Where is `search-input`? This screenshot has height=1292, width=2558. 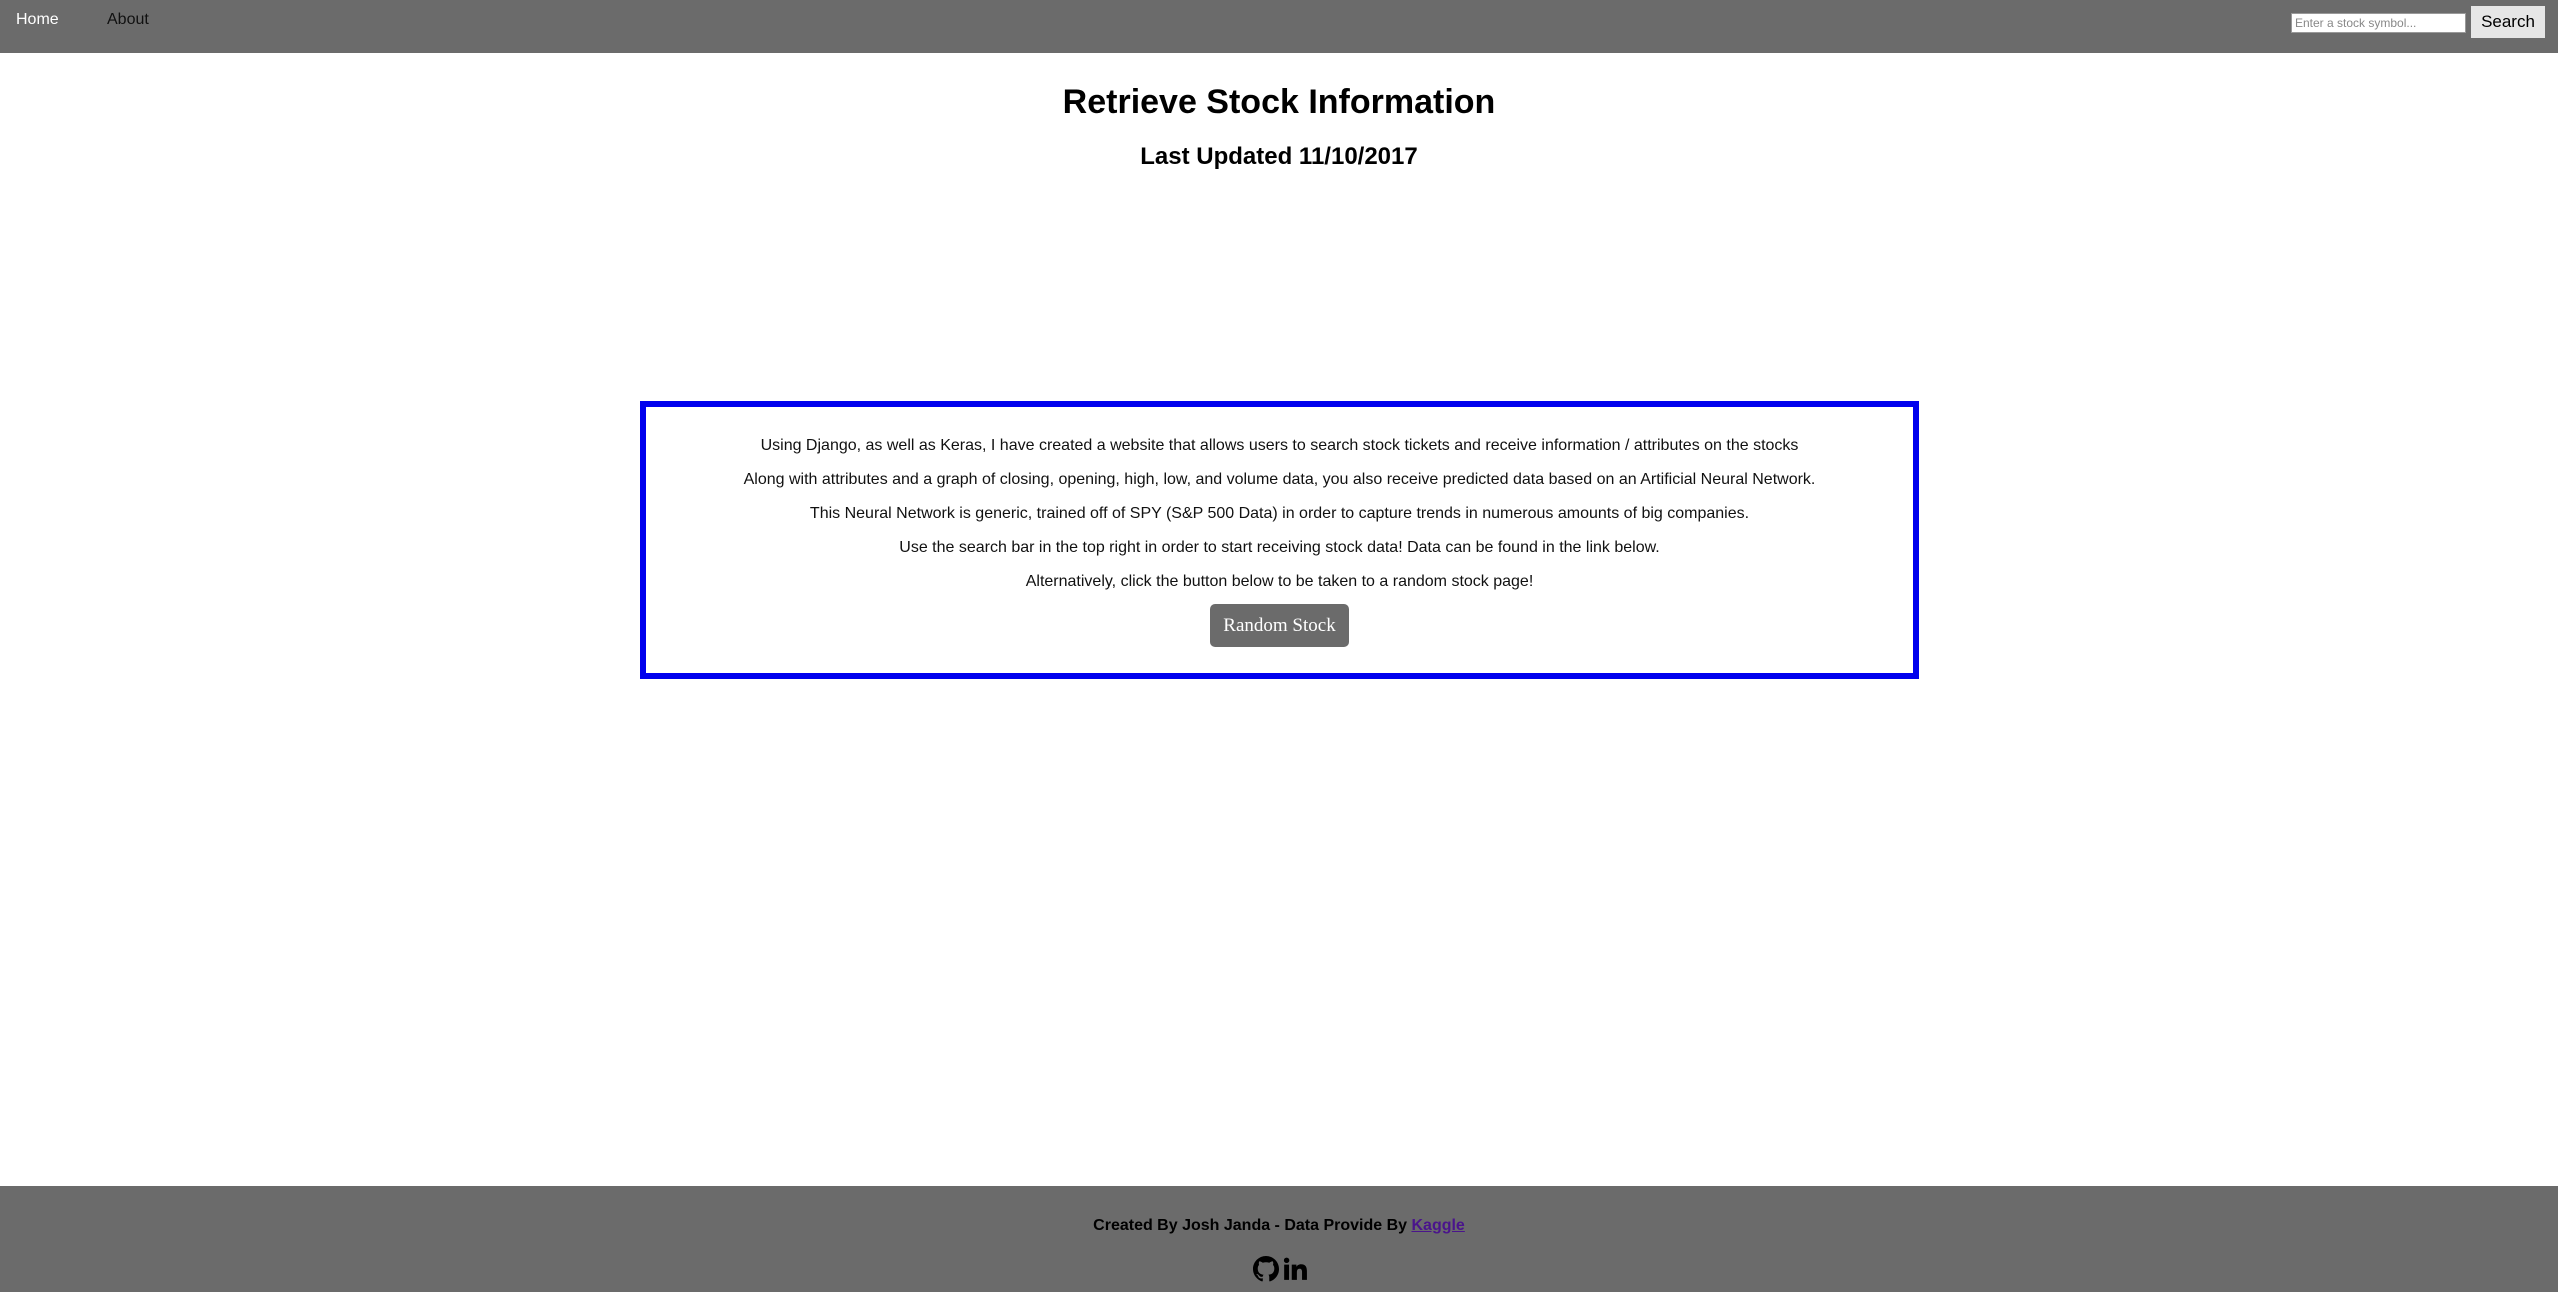 search-input is located at coordinates (2378, 23).